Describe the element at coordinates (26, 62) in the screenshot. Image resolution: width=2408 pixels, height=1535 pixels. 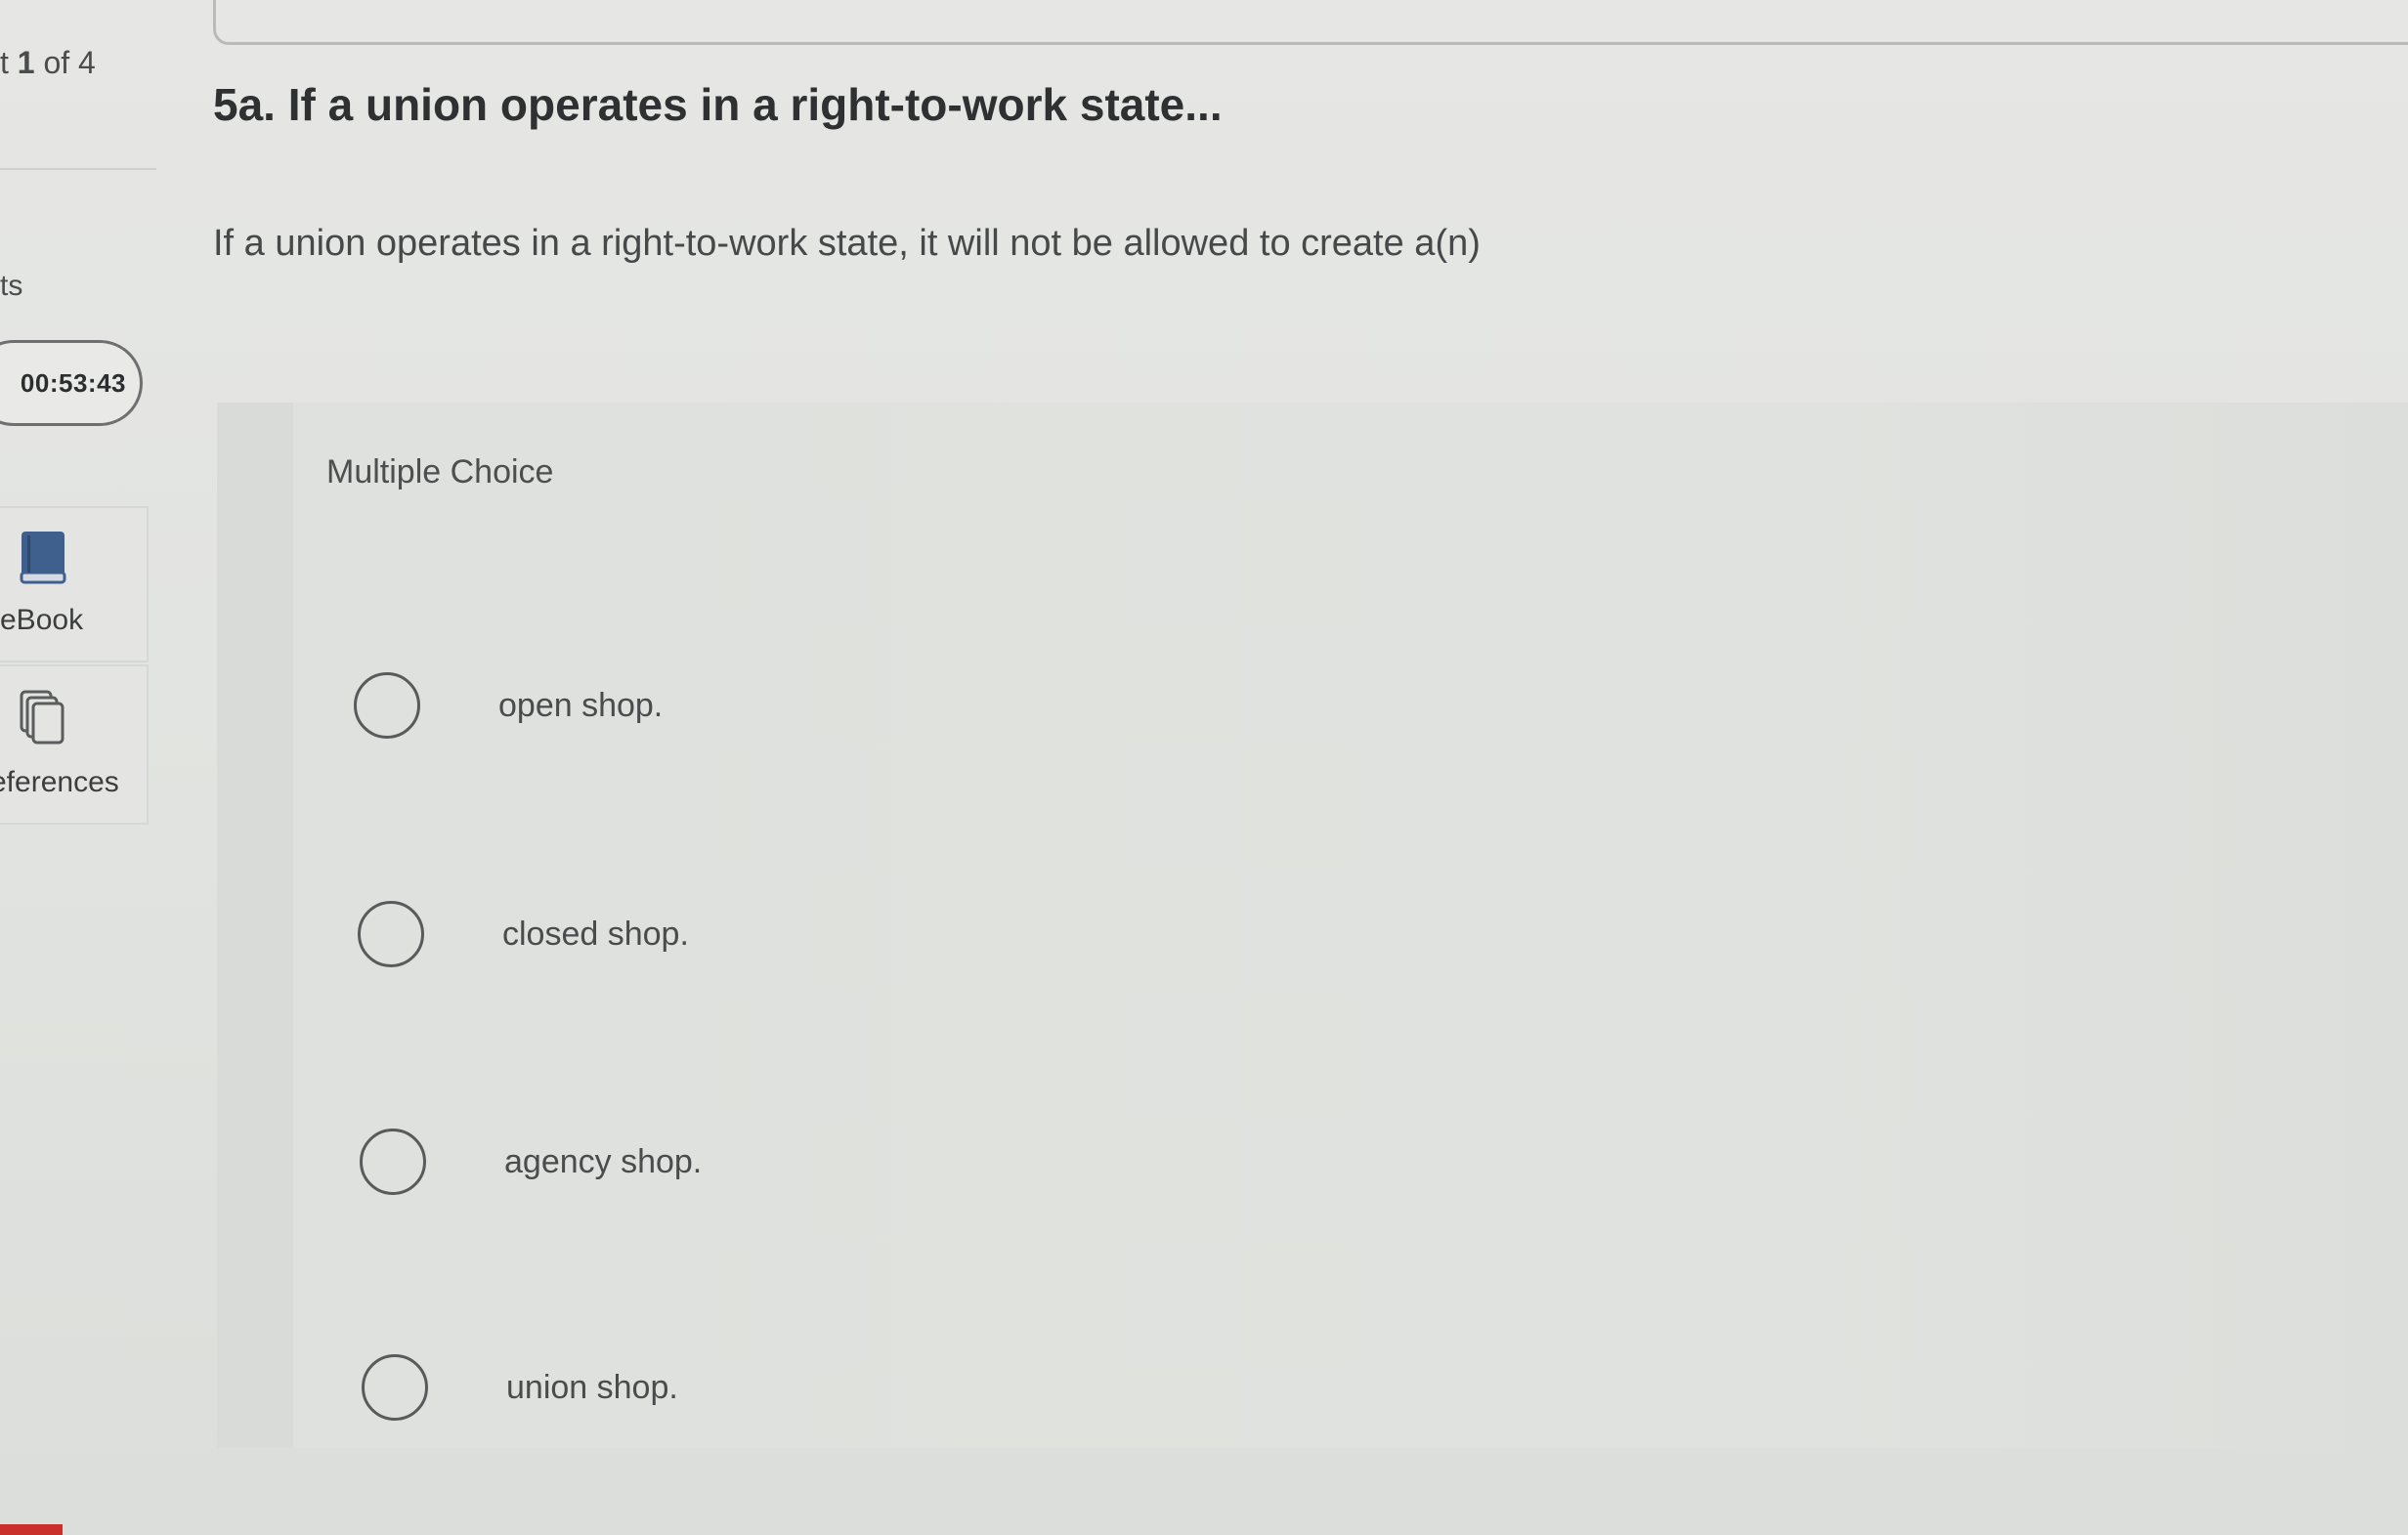
I see `progress-current: 1` at that location.